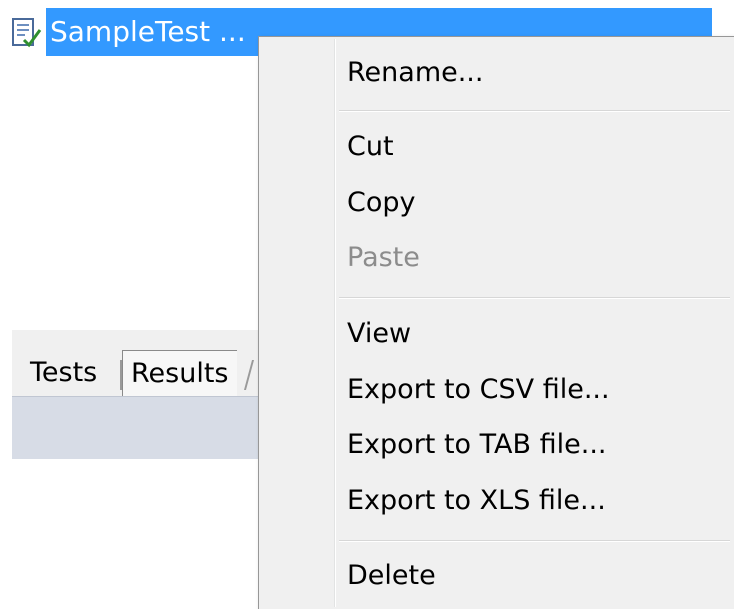 The image size is (734, 609). What do you see at coordinates (63, 373) in the screenshot?
I see `tab-tests: Tests` at bounding box center [63, 373].